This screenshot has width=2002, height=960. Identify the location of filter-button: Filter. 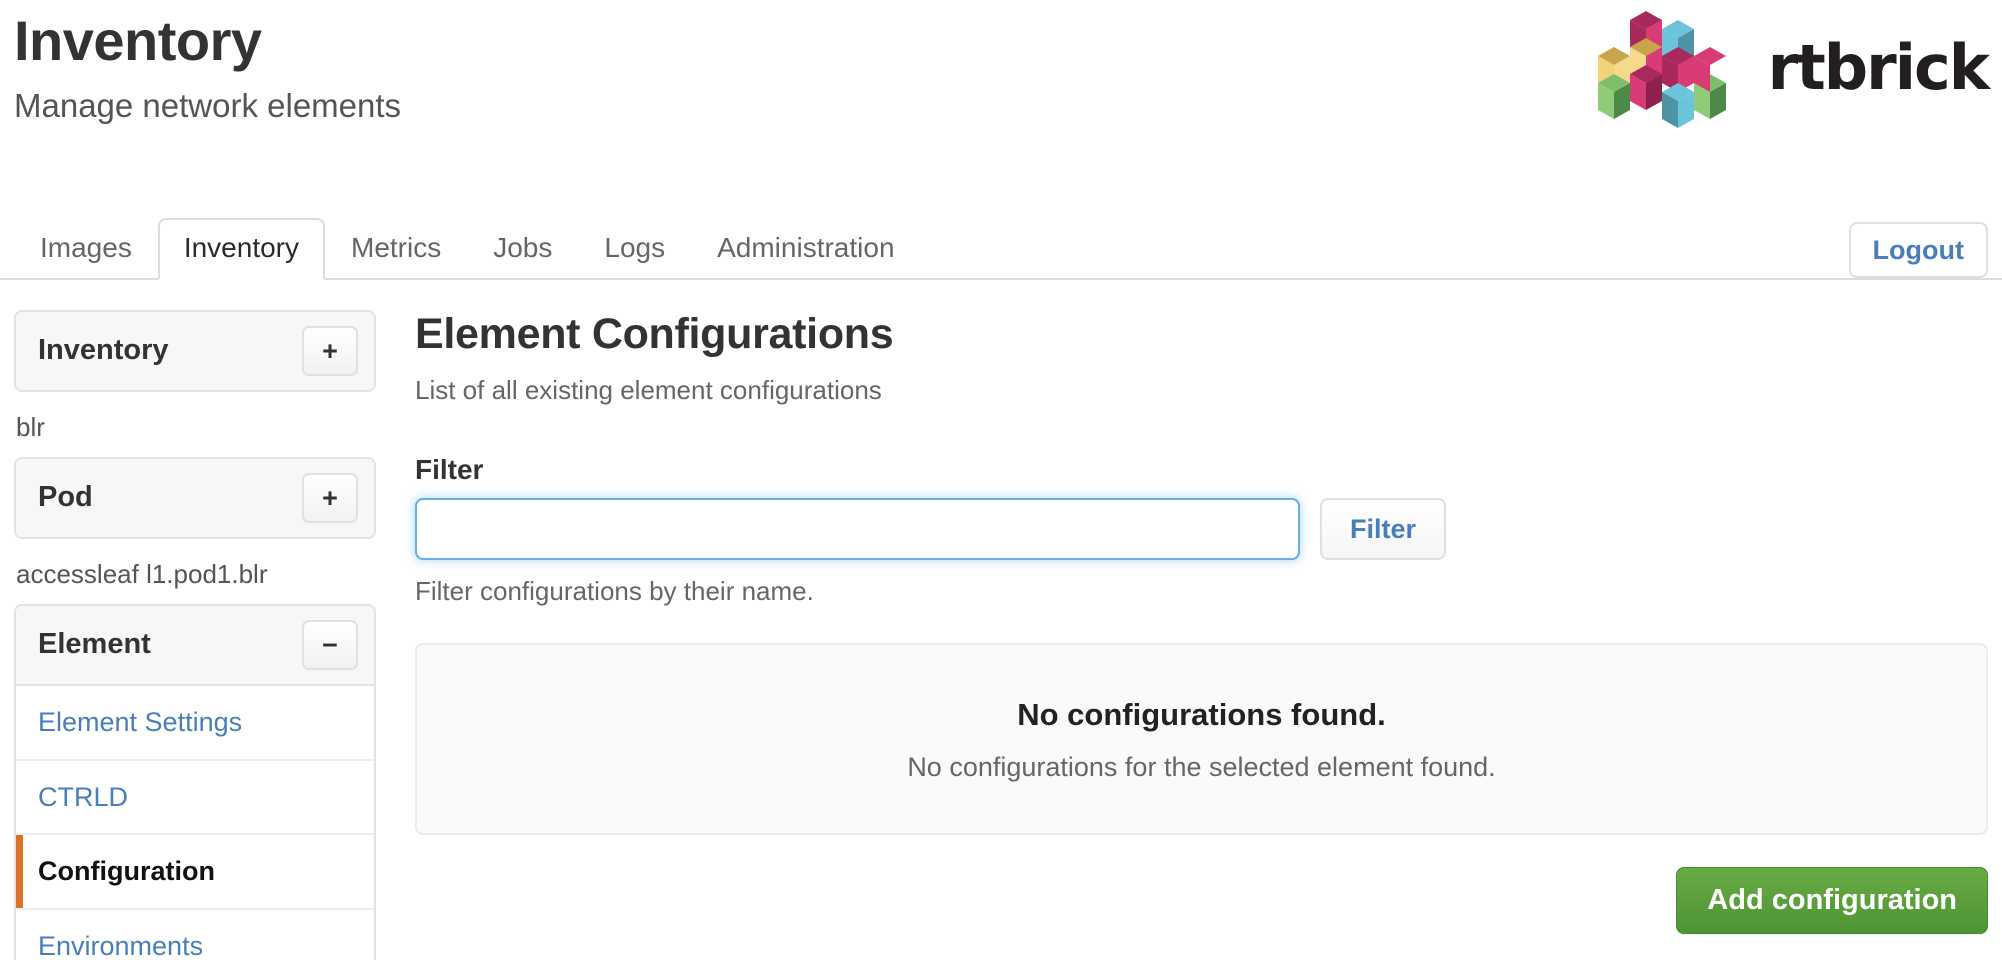
(1383, 529).